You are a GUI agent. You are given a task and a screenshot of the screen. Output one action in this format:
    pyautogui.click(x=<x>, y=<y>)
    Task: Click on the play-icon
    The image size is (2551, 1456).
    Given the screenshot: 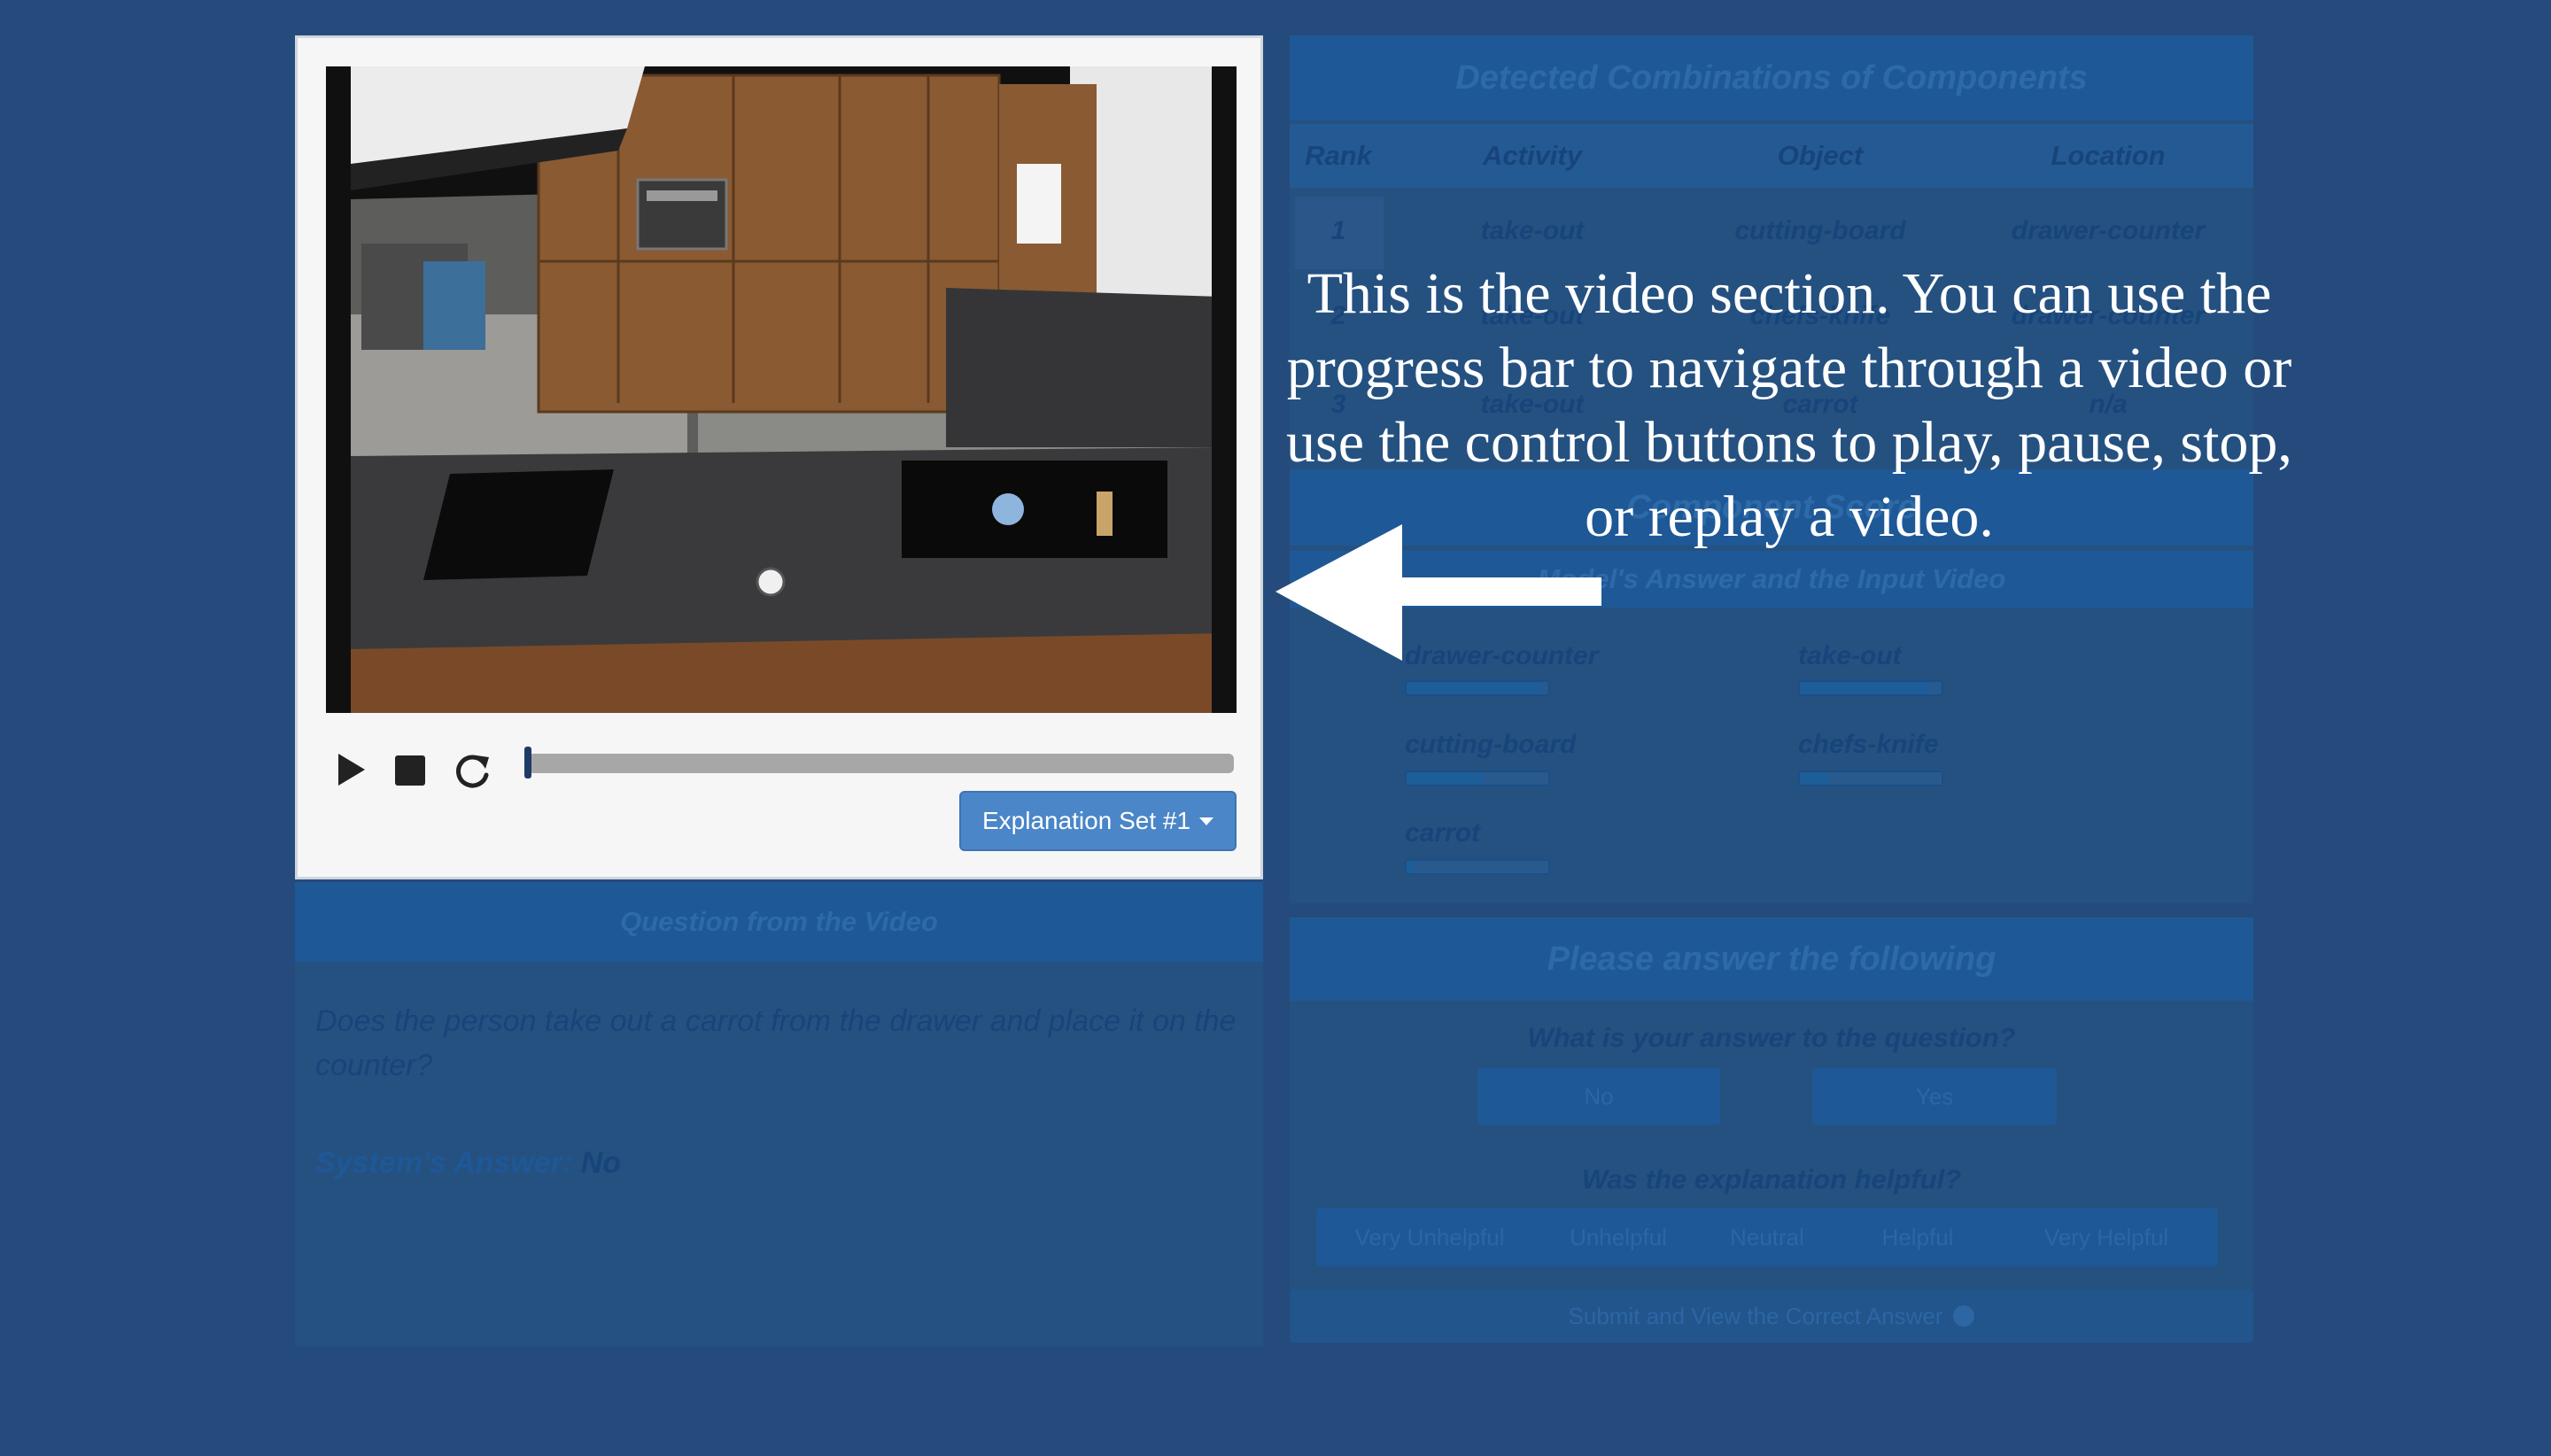 What is the action you would take?
    pyautogui.click(x=351, y=769)
    